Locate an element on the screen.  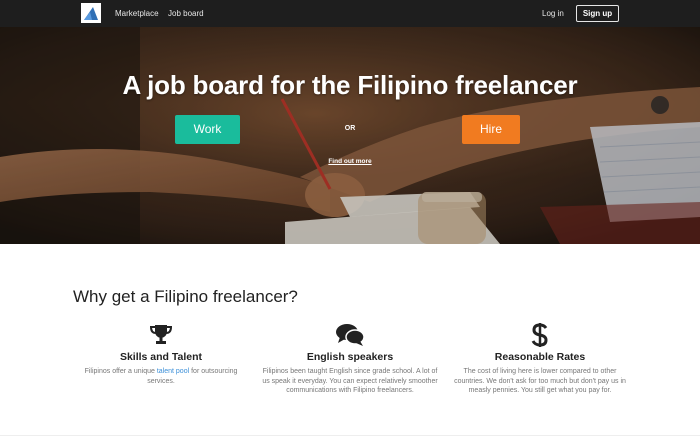
dollar-icon is located at coordinates (539, 335).